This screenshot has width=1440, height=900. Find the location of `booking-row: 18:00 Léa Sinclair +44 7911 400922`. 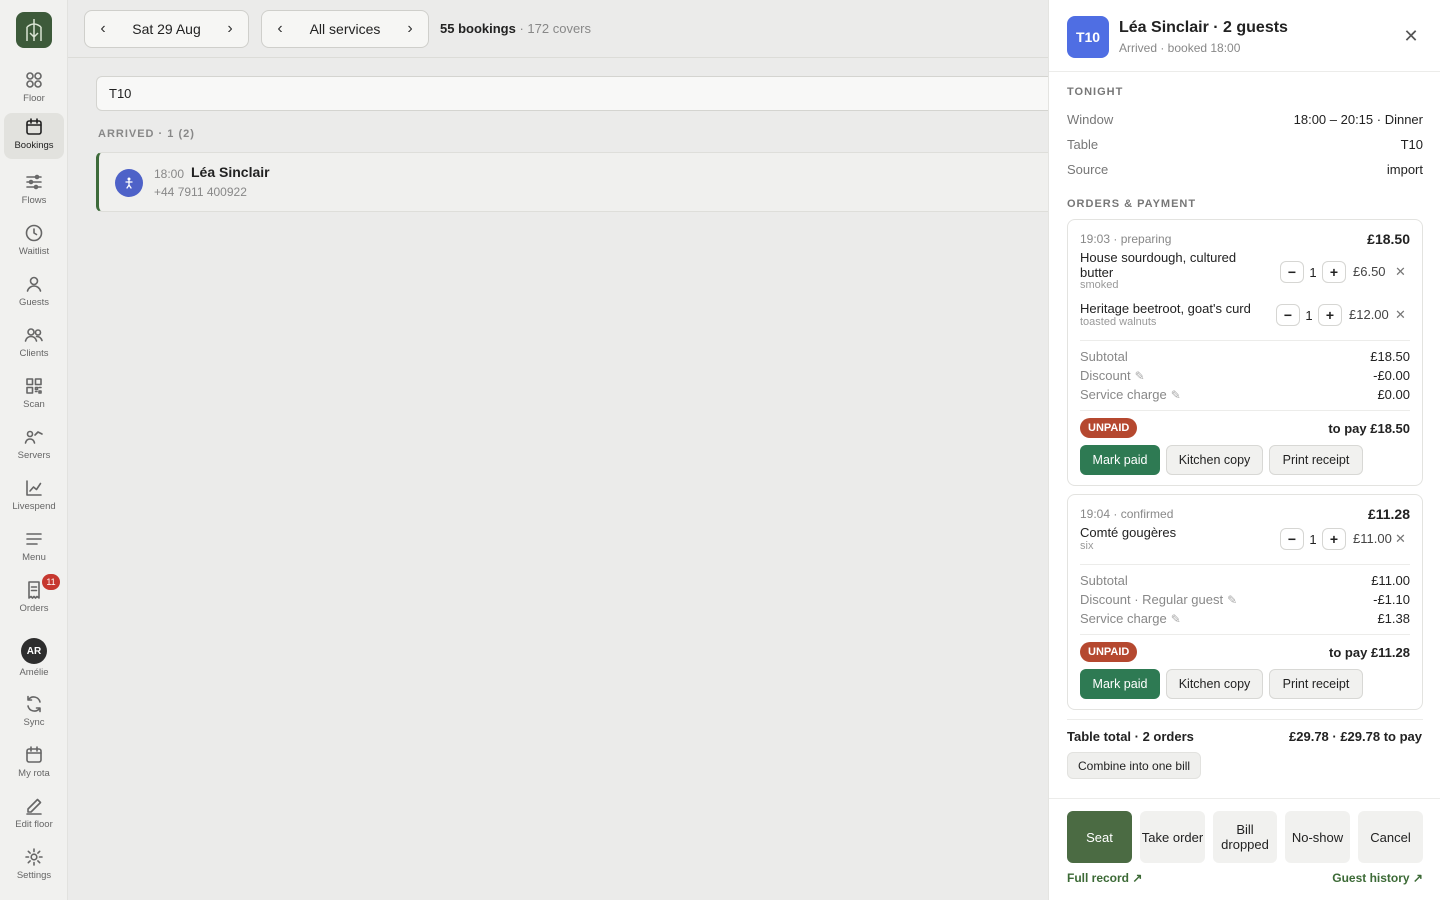

booking-row: 18:00 Léa Sinclair +44 7911 400922 is located at coordinates (576, 182).